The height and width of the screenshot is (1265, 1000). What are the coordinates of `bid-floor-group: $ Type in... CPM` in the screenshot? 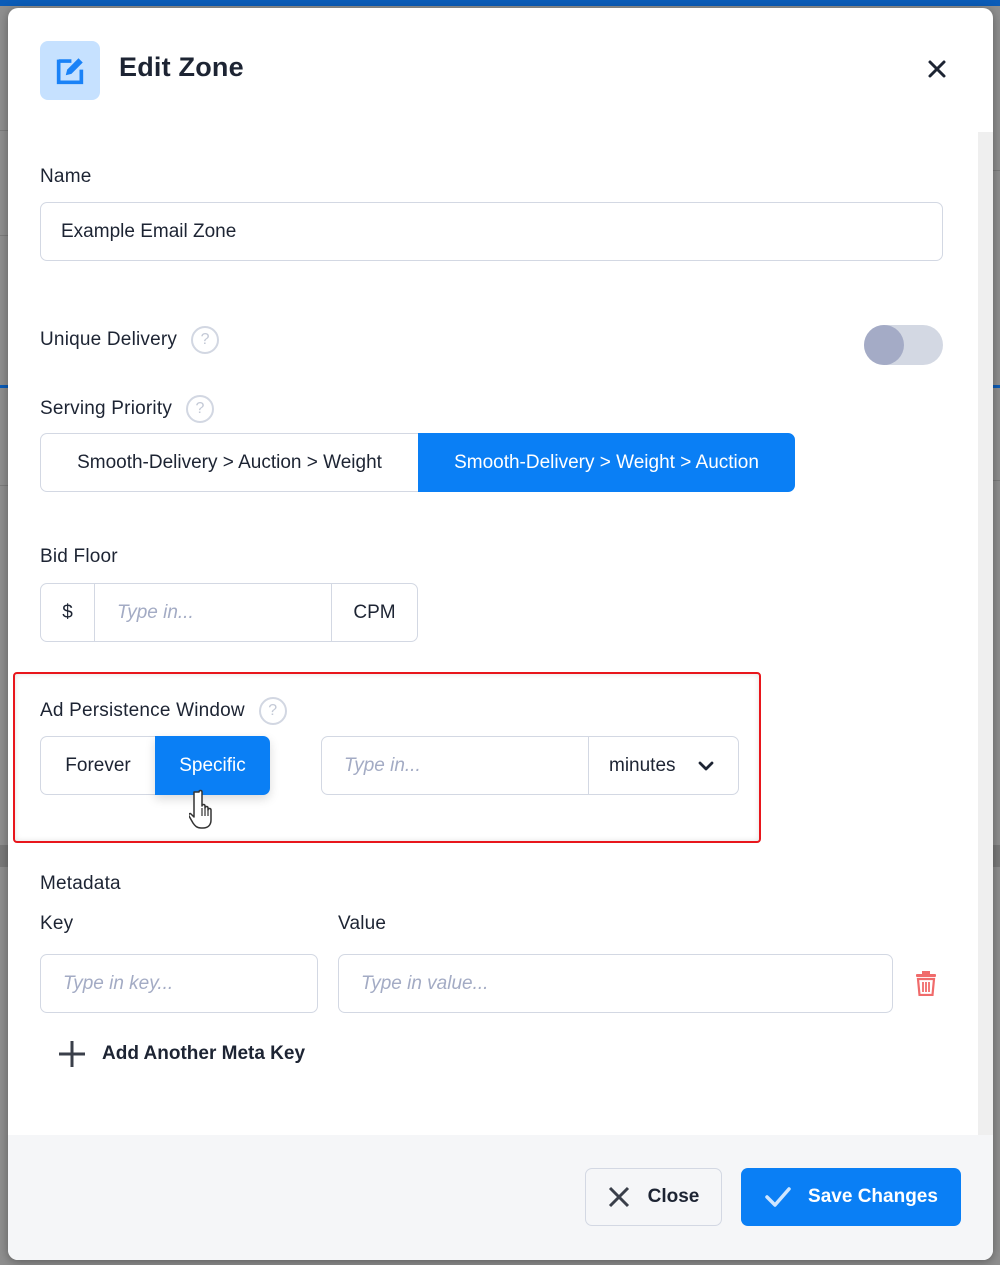 It's located at (229, 612).